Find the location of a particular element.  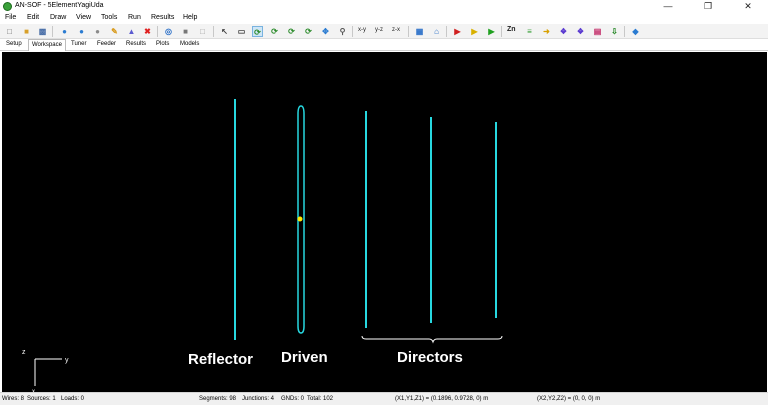

zoom-z-icon: Zn is located at coordinates (511, 29).